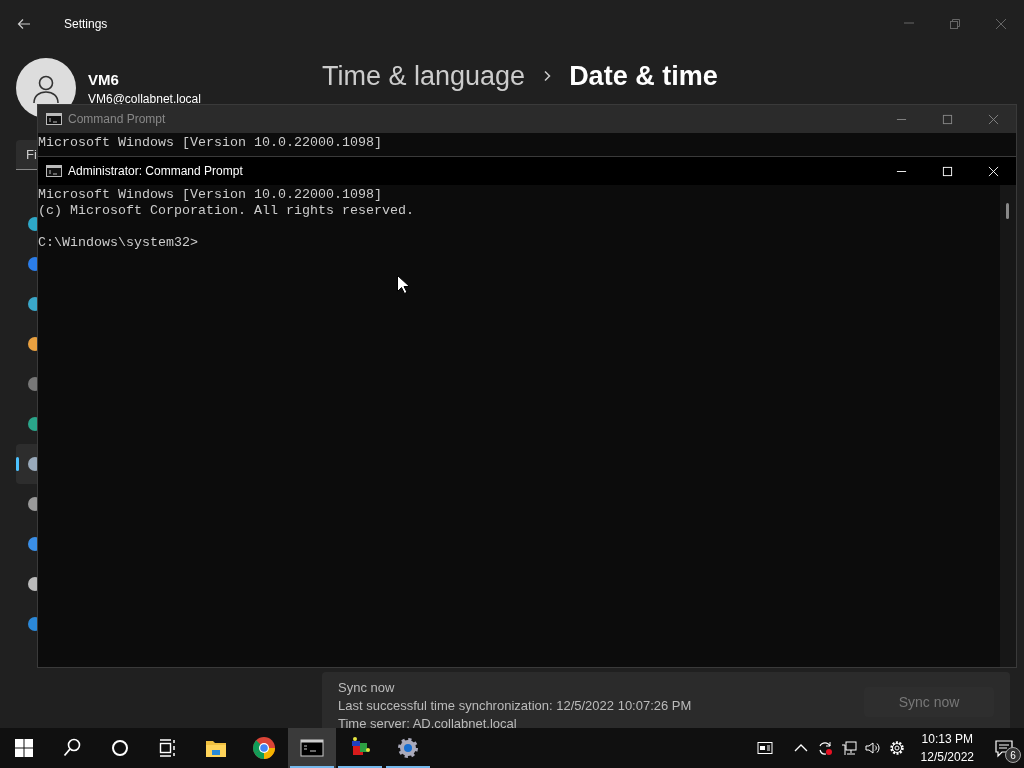 This screenshot has height=768, width=1024. Describe the element at coordinates (424, 76) in the screenshot. I see `breadcrumb-link: Time & language` at that location.